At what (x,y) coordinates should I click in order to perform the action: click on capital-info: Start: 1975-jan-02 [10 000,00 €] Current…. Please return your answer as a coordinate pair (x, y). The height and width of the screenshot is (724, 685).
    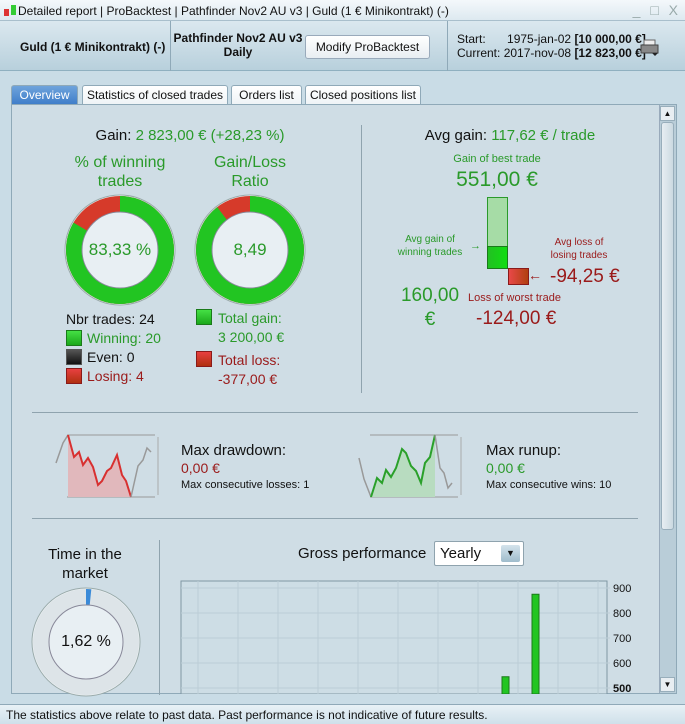
    Looking at the image, I should click on (551, 46).